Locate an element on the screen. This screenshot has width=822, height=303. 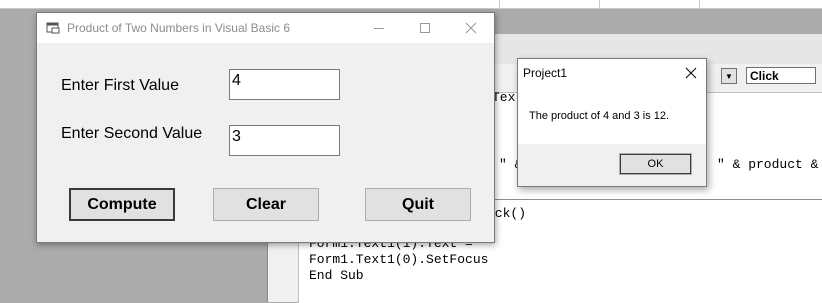
procedure-combo: Click is located at coordinates (781, 75).